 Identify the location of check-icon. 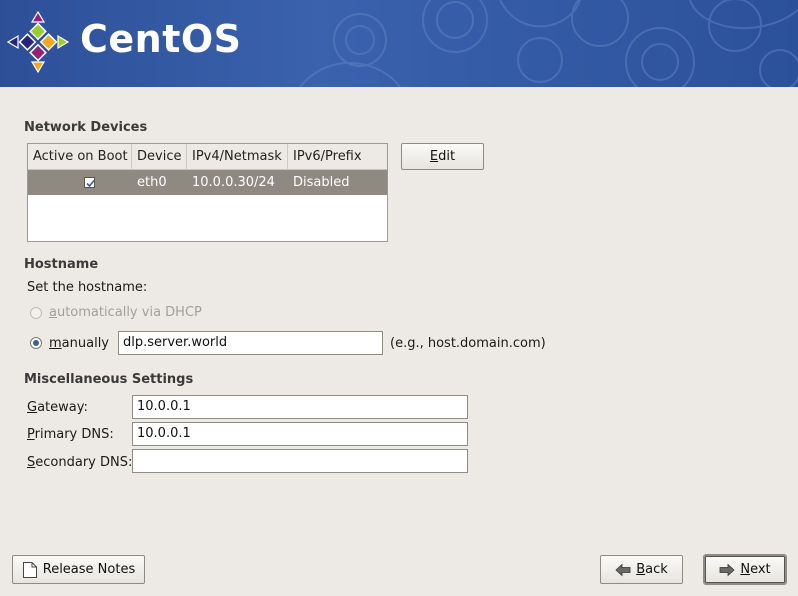
(90, 183).